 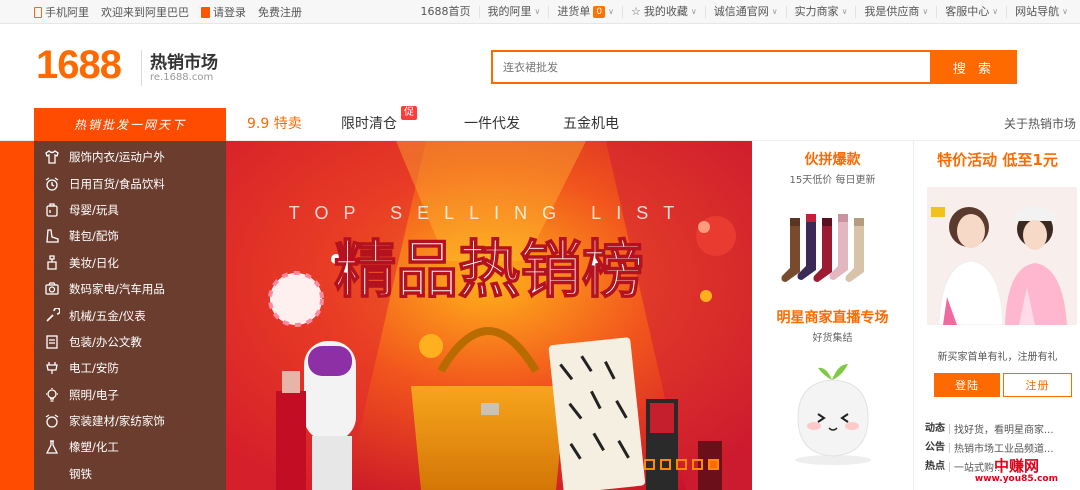 What do you see at coordinates (971, 12) in the screenshot?
I see `service-menu: 客服中心 ∨` at bounding box center [971, 12].